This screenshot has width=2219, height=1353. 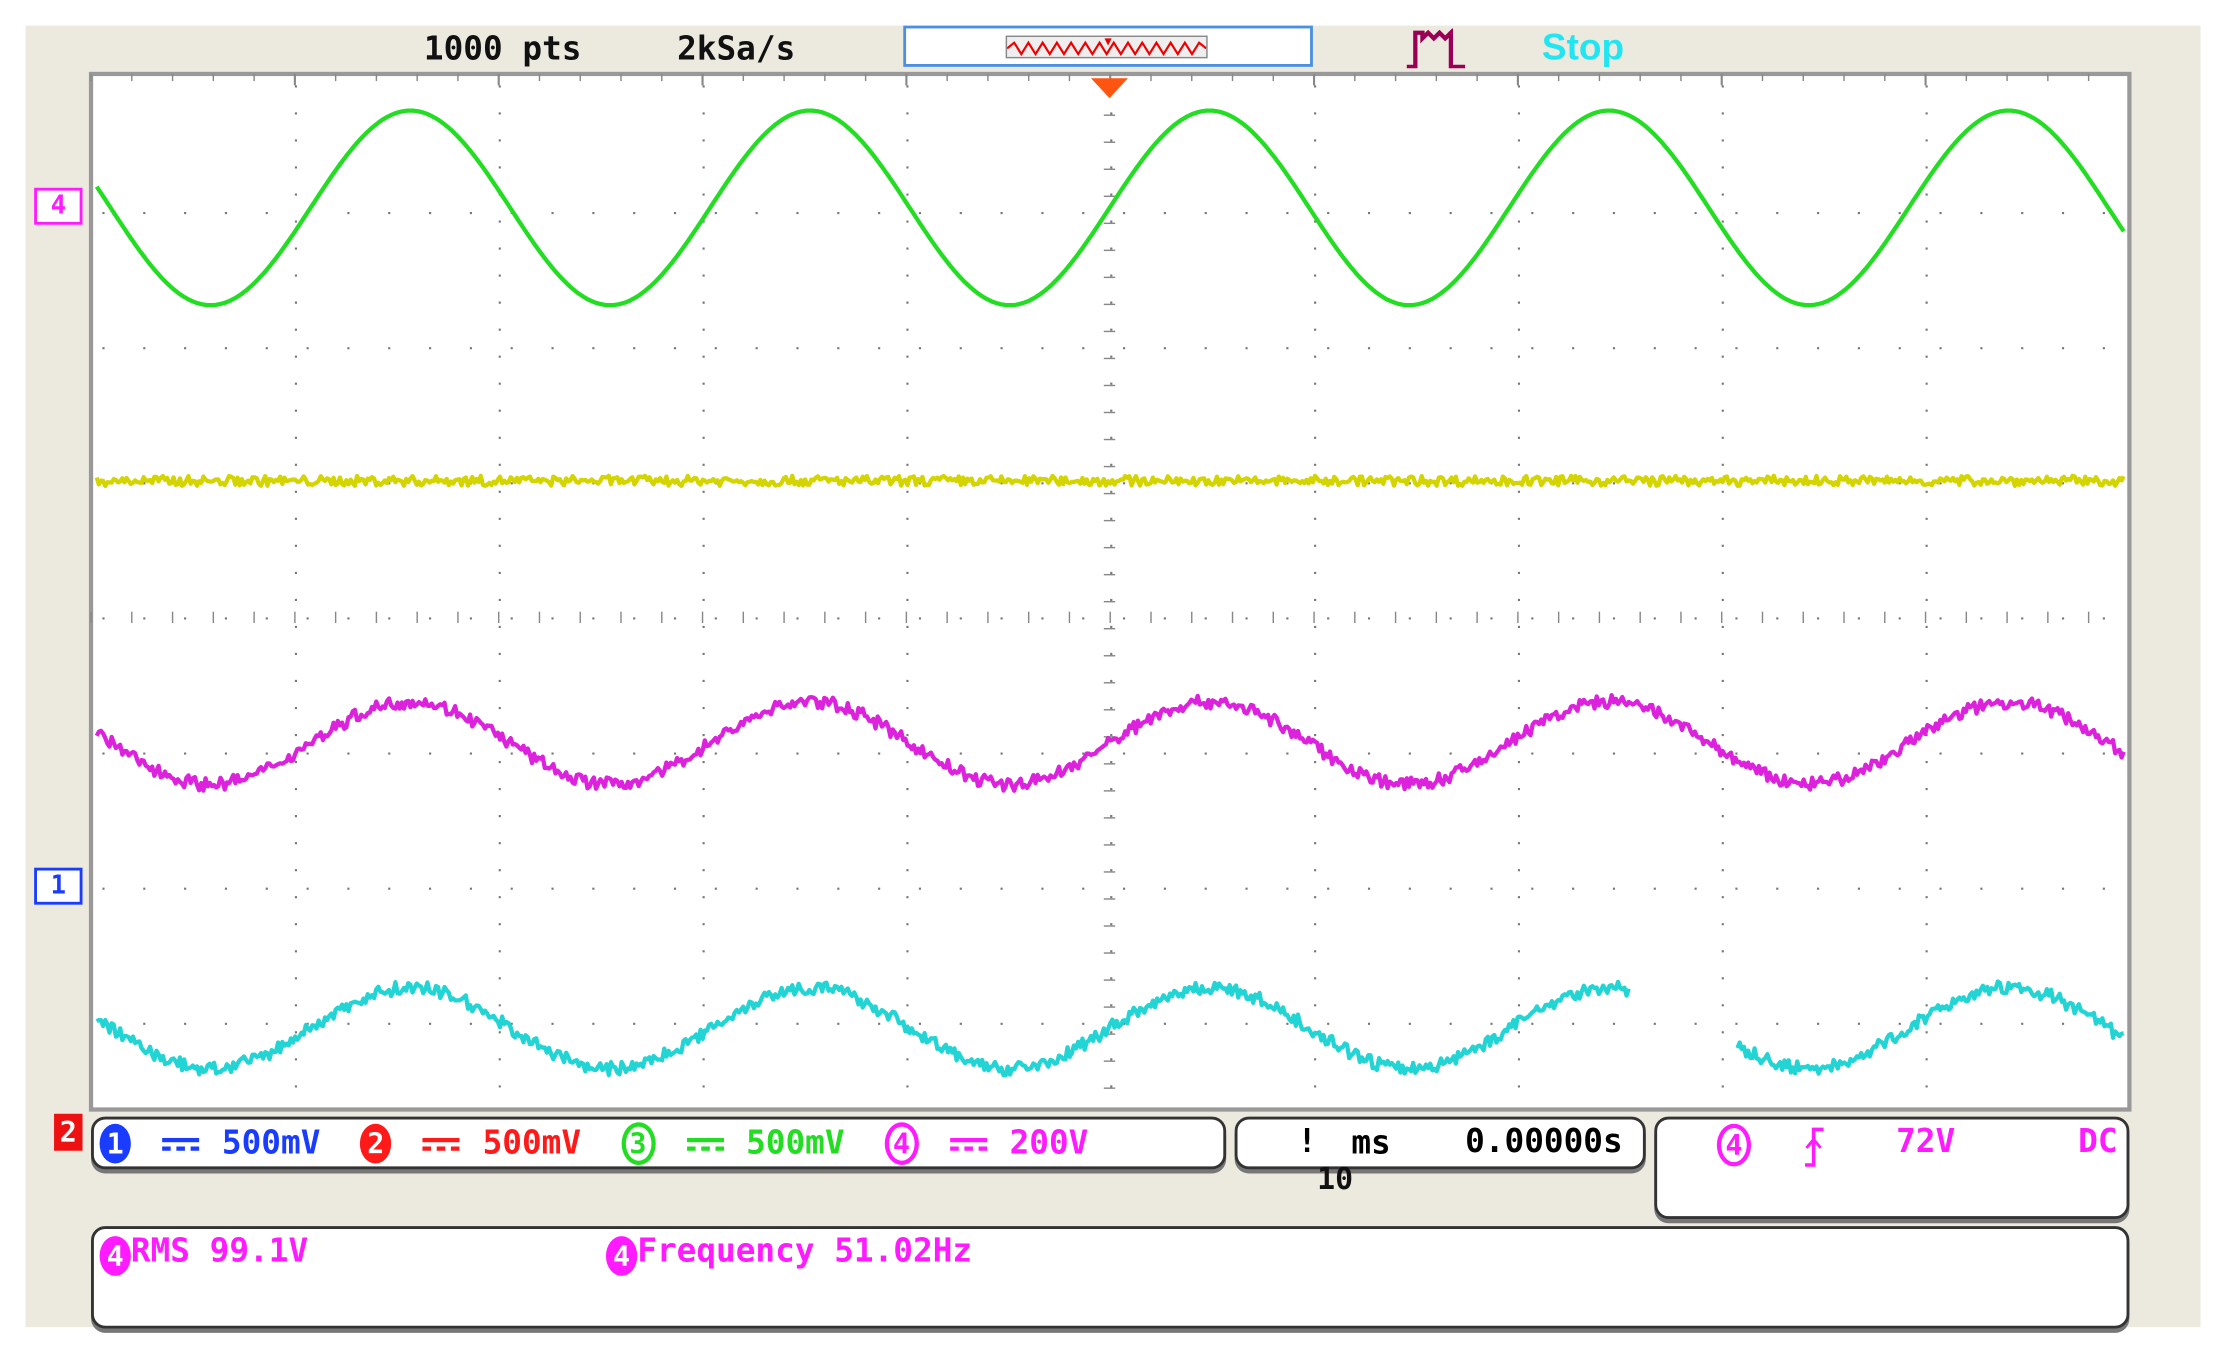 I want to click on channel-1-setting: 1 500mV, so click(x=210, y=1143).